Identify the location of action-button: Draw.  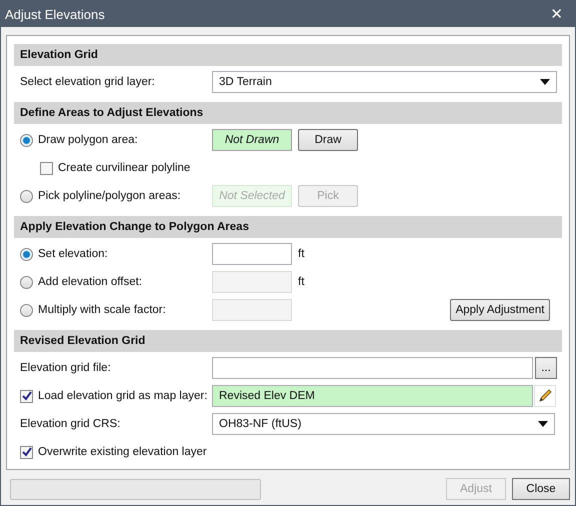
(328, 140).